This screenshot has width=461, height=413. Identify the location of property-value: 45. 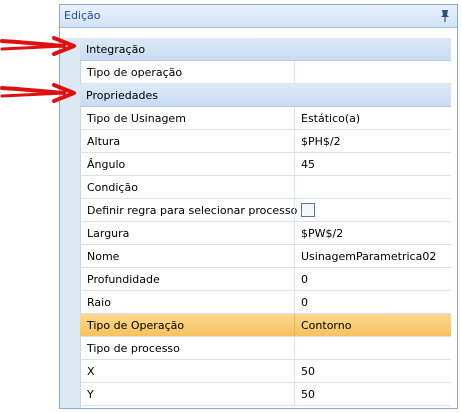
(308, 164).